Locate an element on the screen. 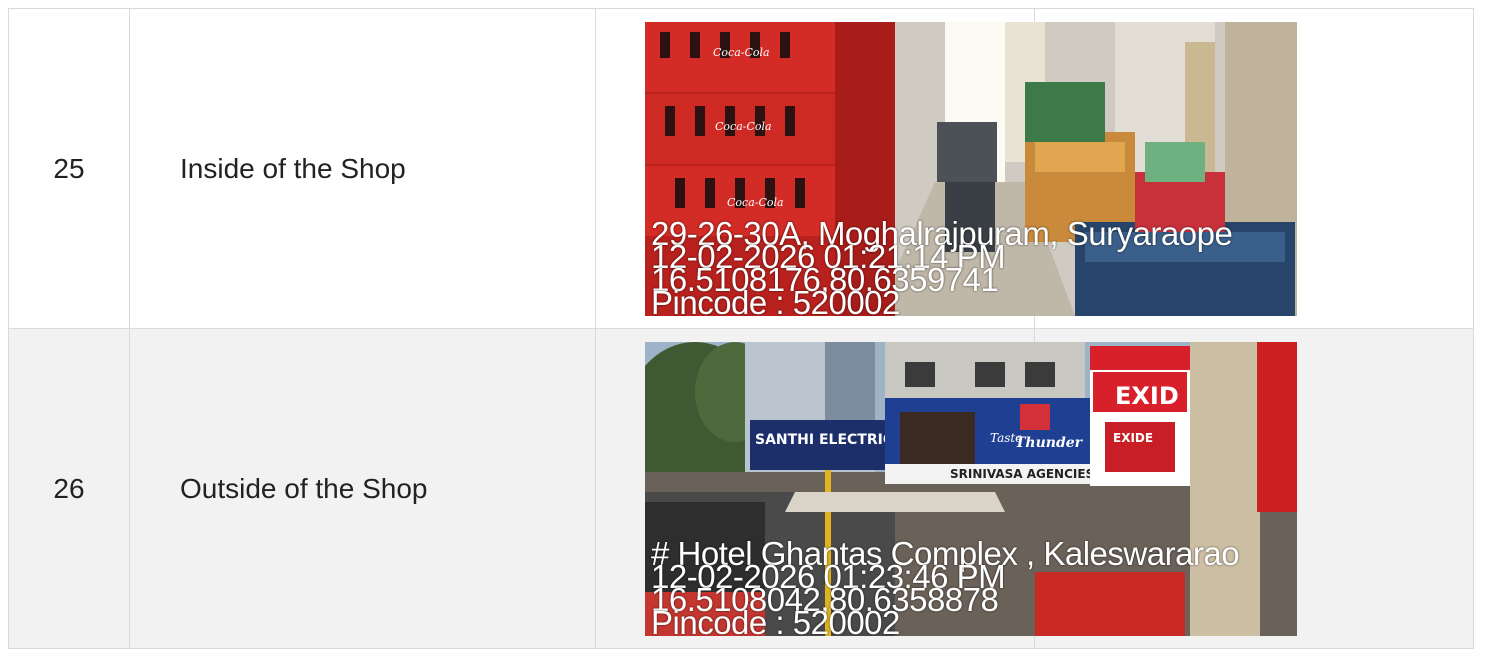 This screenshot has width=1485, height=658. exide-box-text: EXIDE is located at coordinates (1133, 438).